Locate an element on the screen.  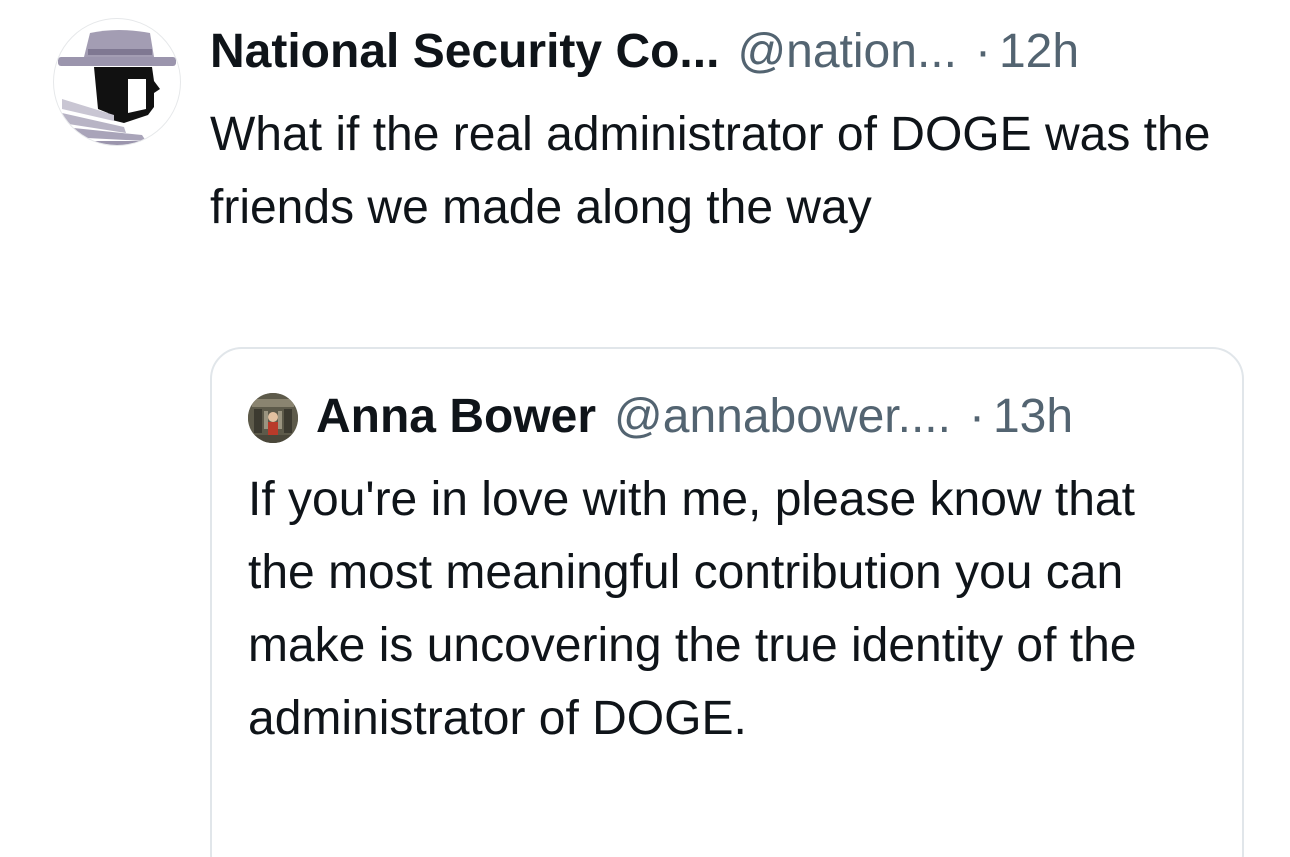
post-timestamp: 12h is located at coordinates (1039, 52).